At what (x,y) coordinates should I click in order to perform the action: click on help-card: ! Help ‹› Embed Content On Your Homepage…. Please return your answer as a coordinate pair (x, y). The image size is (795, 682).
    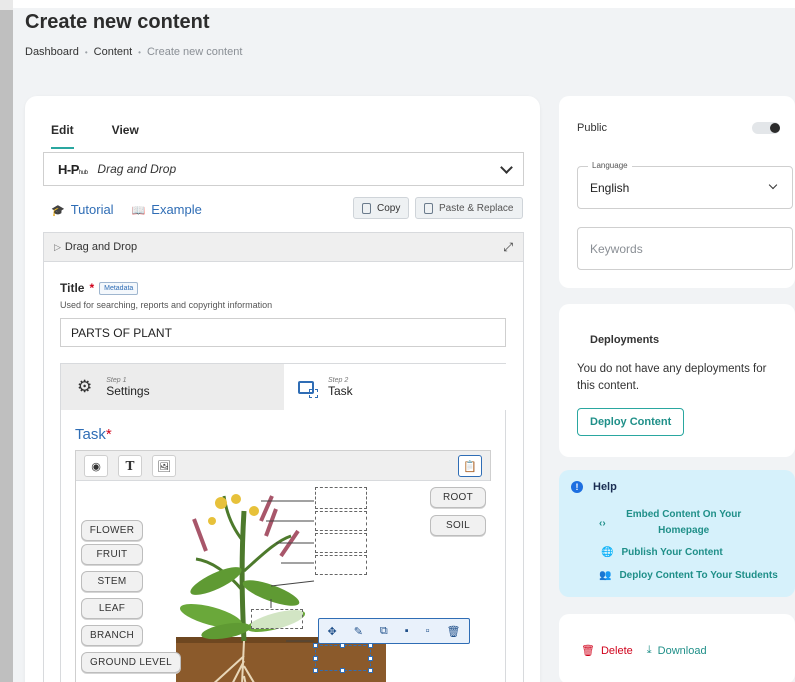
    Looking at the image, I should click on (677, 533).